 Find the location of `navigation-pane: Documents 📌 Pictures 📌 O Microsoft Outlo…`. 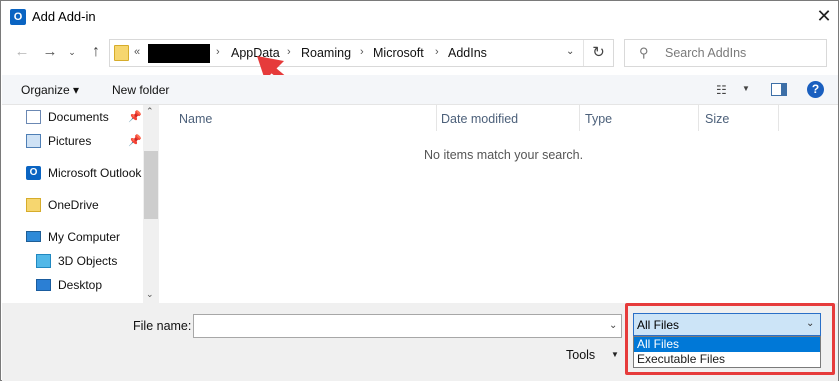

navigation-pane: Documents 📌 Pictures 📌 O Microsoft Outlo… is located at coordinates (80, 204).